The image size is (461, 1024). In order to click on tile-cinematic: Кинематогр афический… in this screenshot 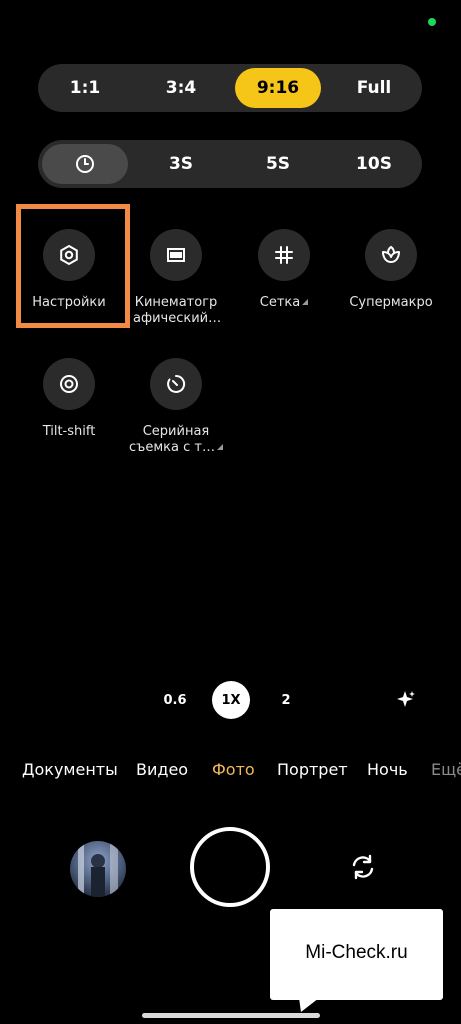, I will do `click(176, 278)`.